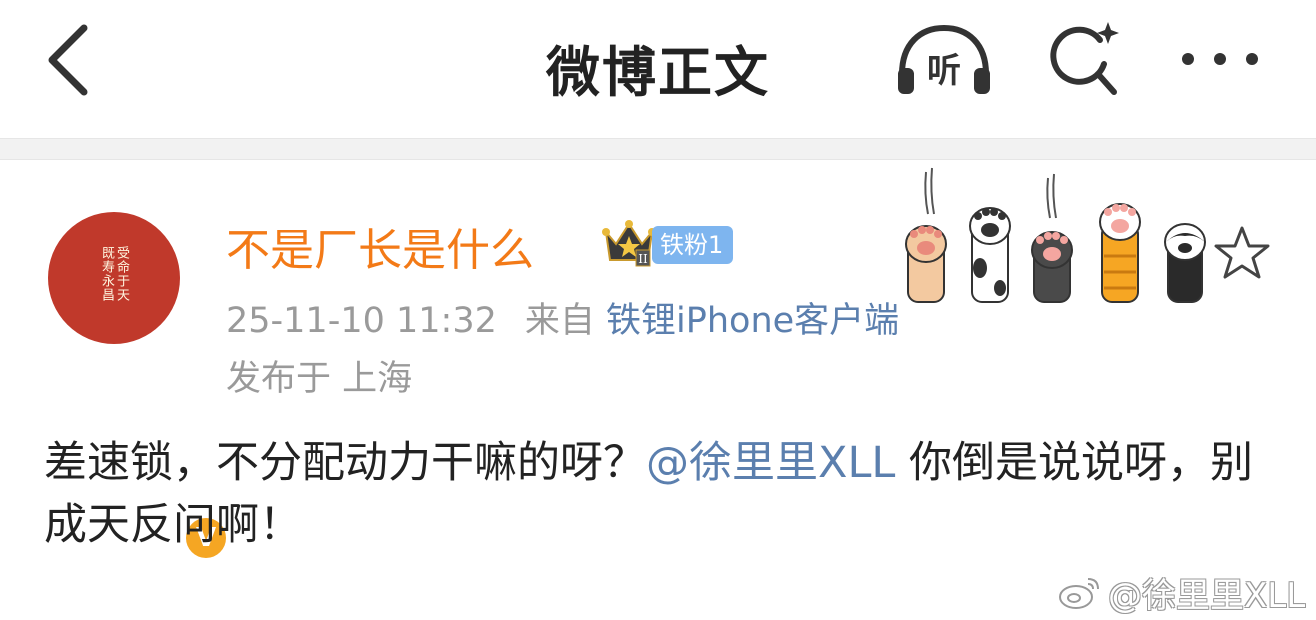 The width and height of the screenshot is (1316, 620). I want to click on avatar-seal-text: 受命于天 既寿永昌, so click(114, 274).